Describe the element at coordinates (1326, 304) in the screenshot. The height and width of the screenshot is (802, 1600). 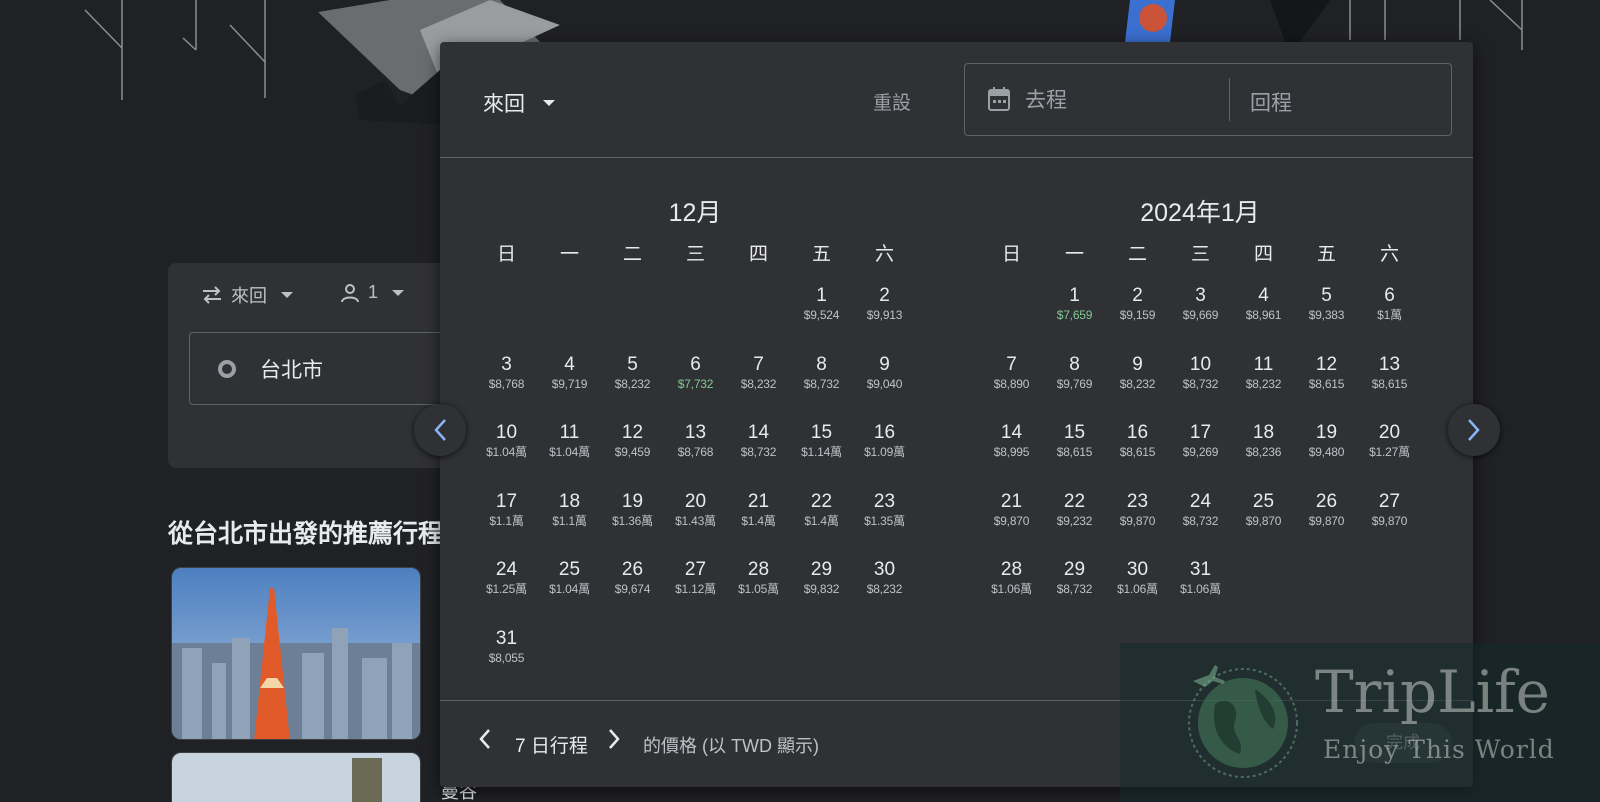
I see `calendar-day: 5 $9,383` at that location.